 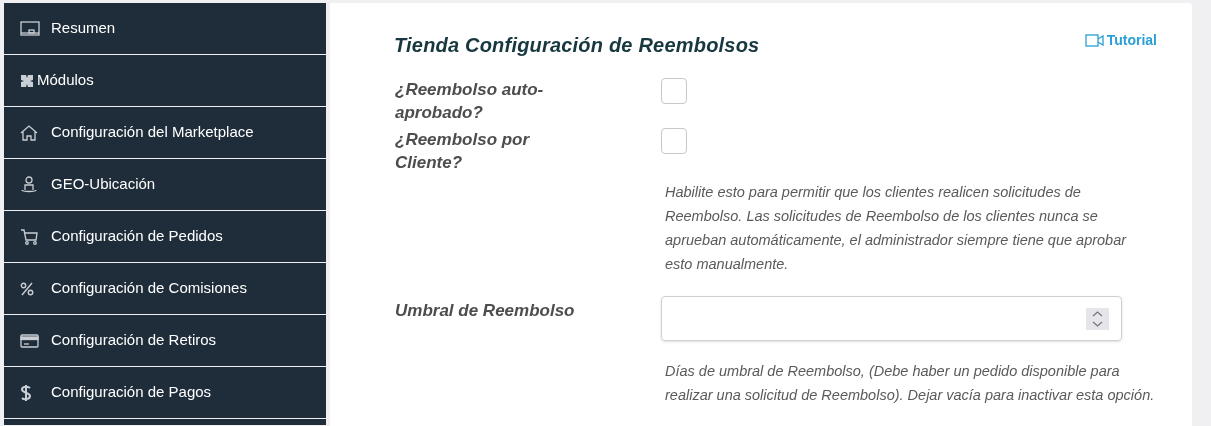 I want to click on field-label: Umbral de Reembolso, so click(x=485, y=311).